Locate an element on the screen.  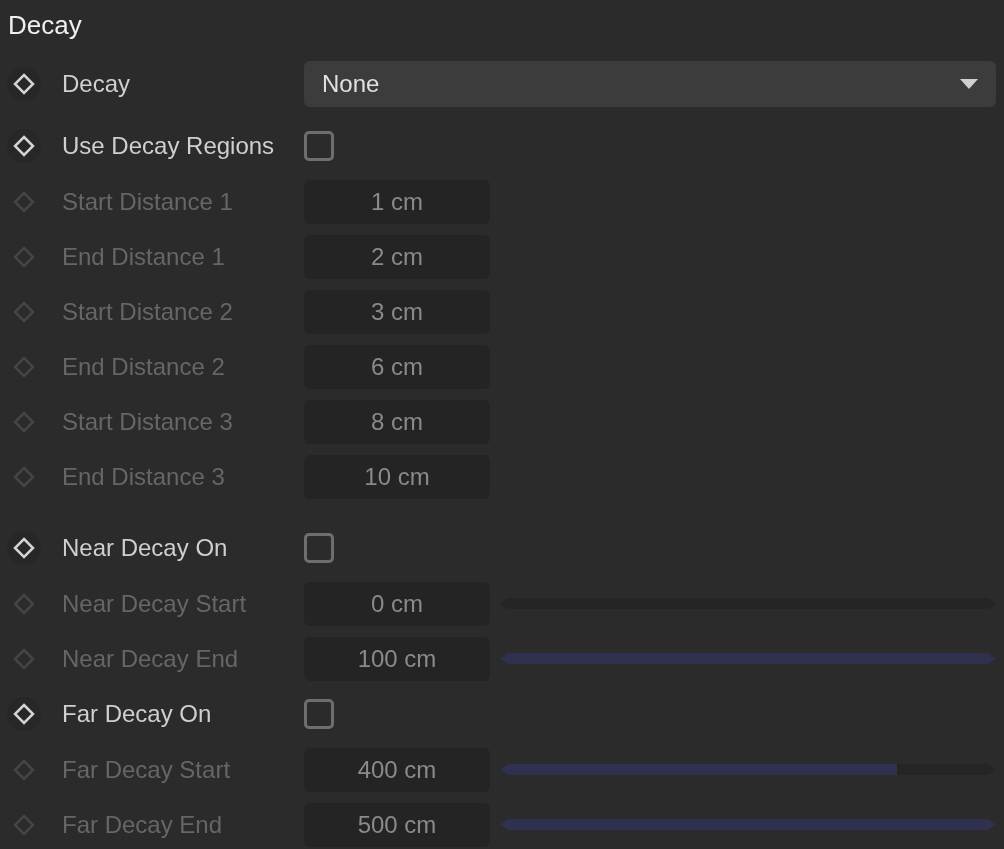
caret-icon is located at coordinates (969, 84).